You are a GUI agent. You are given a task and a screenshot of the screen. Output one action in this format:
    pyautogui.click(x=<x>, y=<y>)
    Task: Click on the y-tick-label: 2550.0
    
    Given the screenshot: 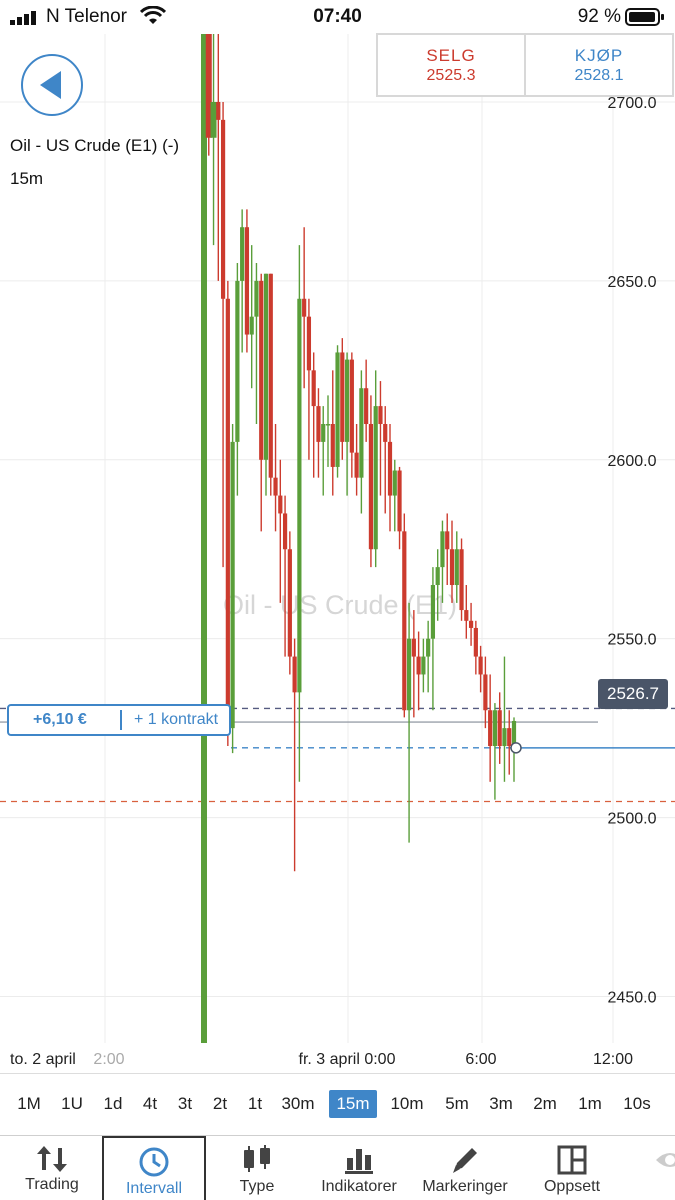 What is the action you would take?
    pyautogui.click(x=632, y=640)
    